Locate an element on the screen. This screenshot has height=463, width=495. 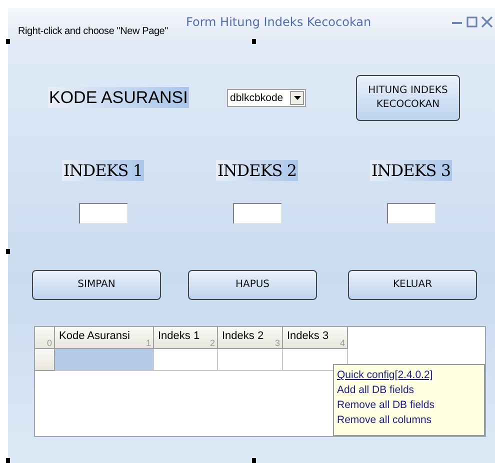
action-button: HAPUS is located at coordinates (252, 285).